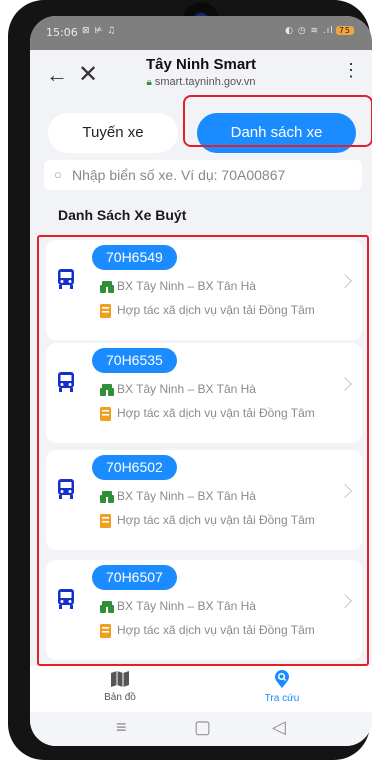 This screenshot has width=380, height=765. I want to click on plate-search-input: ○ Nhập biển số xe. Ví dụ: 70A00867, so click(203, 175).